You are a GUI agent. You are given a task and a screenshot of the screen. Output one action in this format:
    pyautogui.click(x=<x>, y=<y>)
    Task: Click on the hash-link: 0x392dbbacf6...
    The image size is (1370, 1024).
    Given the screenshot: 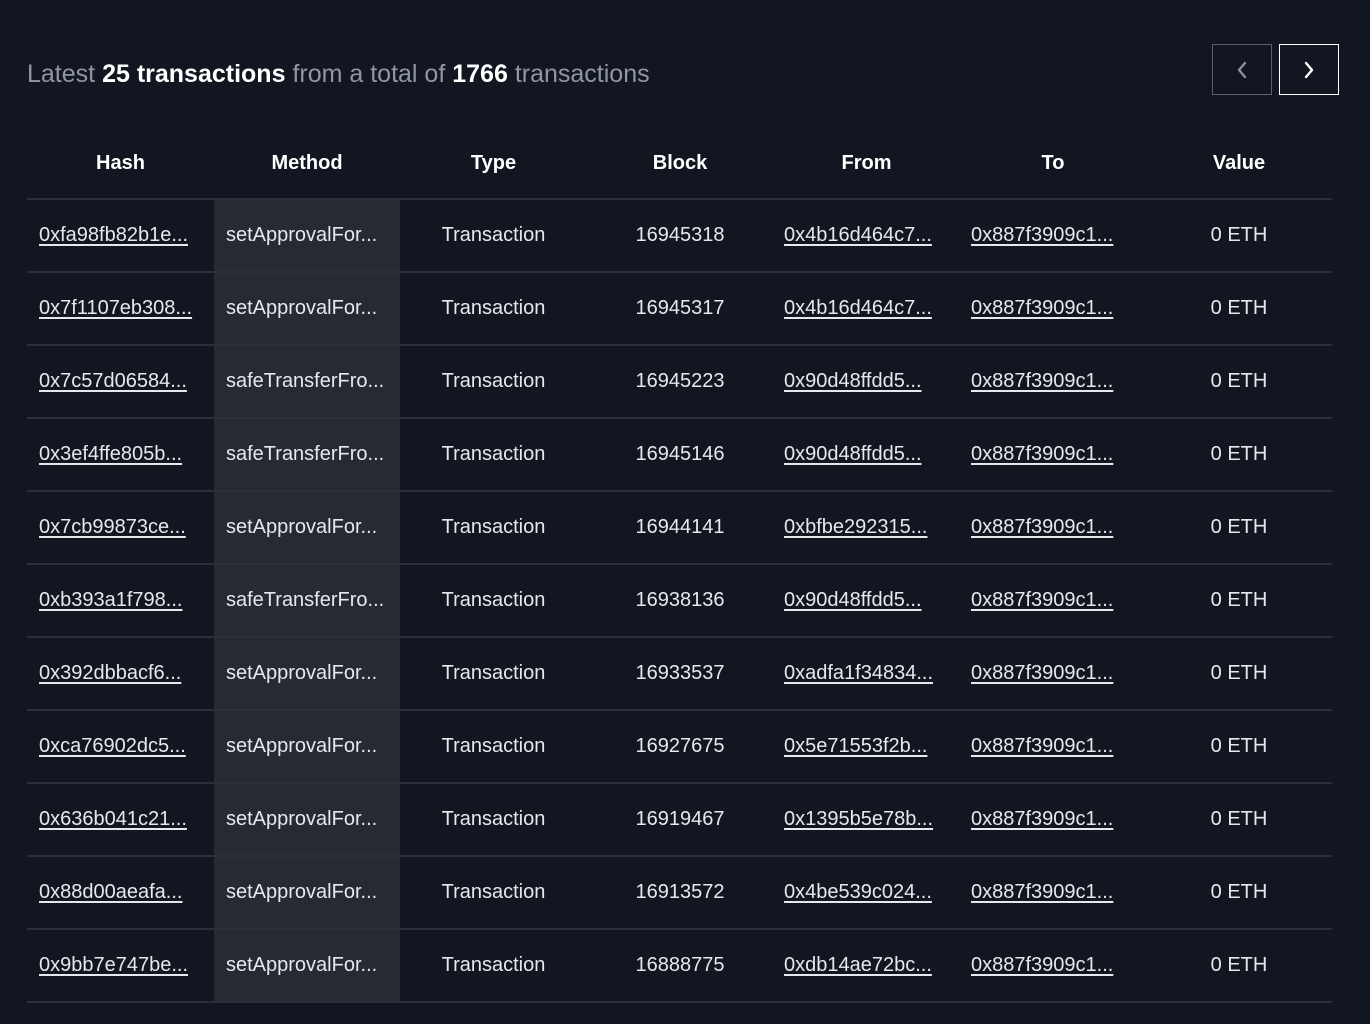 What is the action you would take?
    pyautogui.click(x=110, y=673)
    